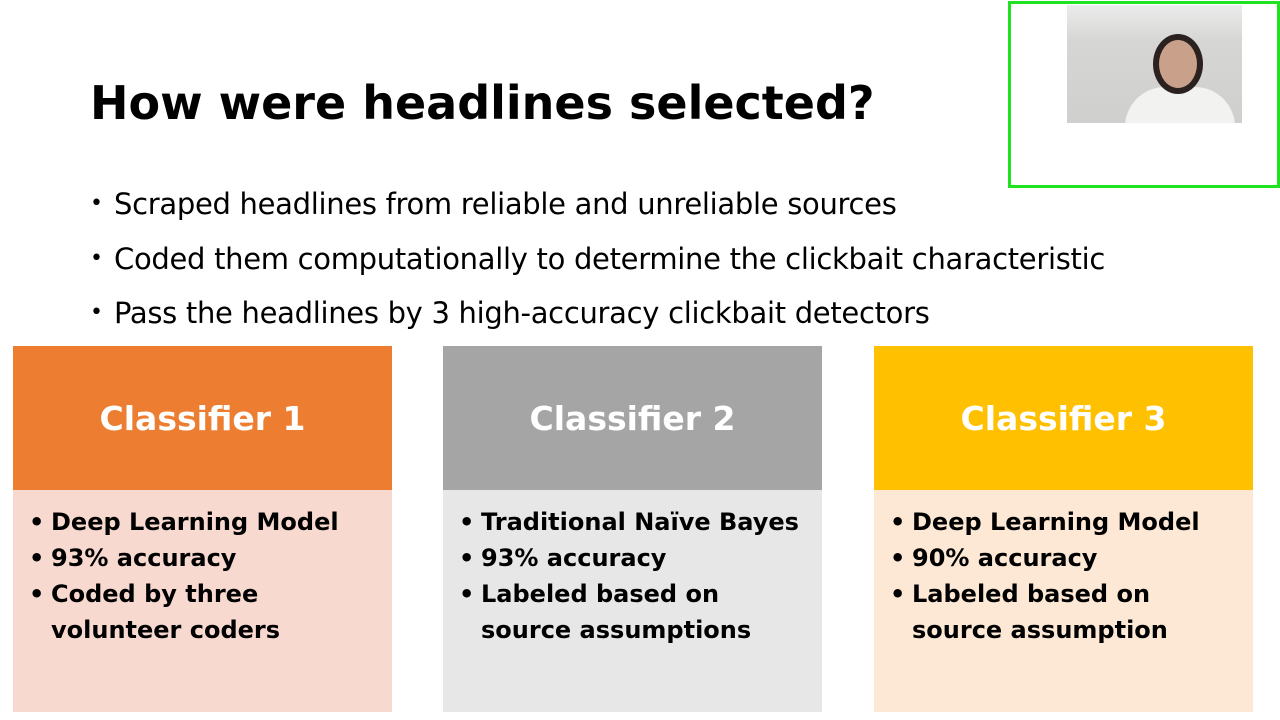 This screenshot has width=1280, height=720. Describe the element at coordinates (1005, 558) in the screenshot. I see `point-text: 90% accuracy` at that location.